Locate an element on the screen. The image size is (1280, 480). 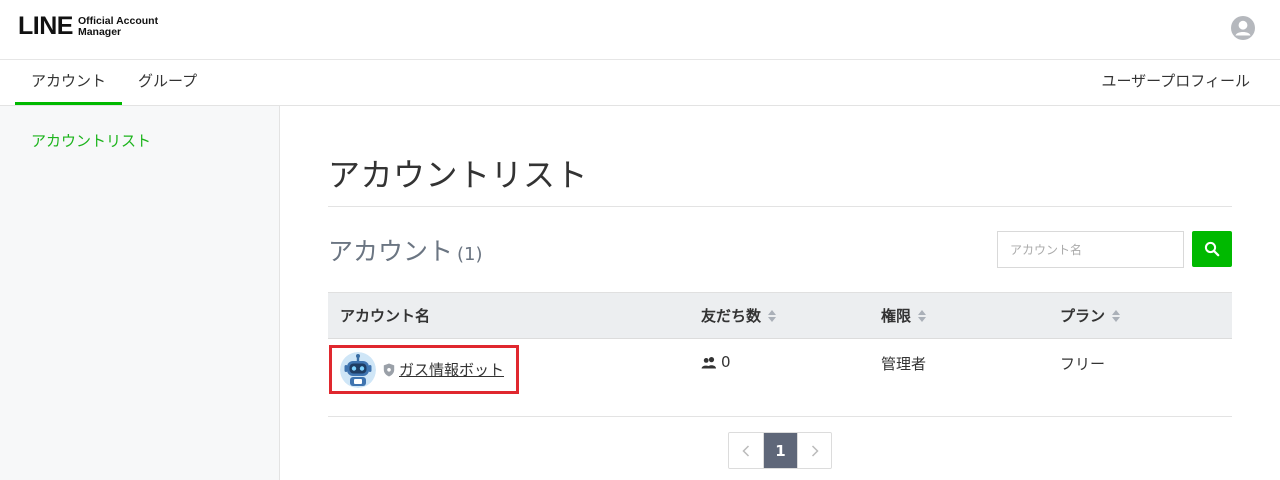
chevron-left-icon is located at coordinates (746, 450).